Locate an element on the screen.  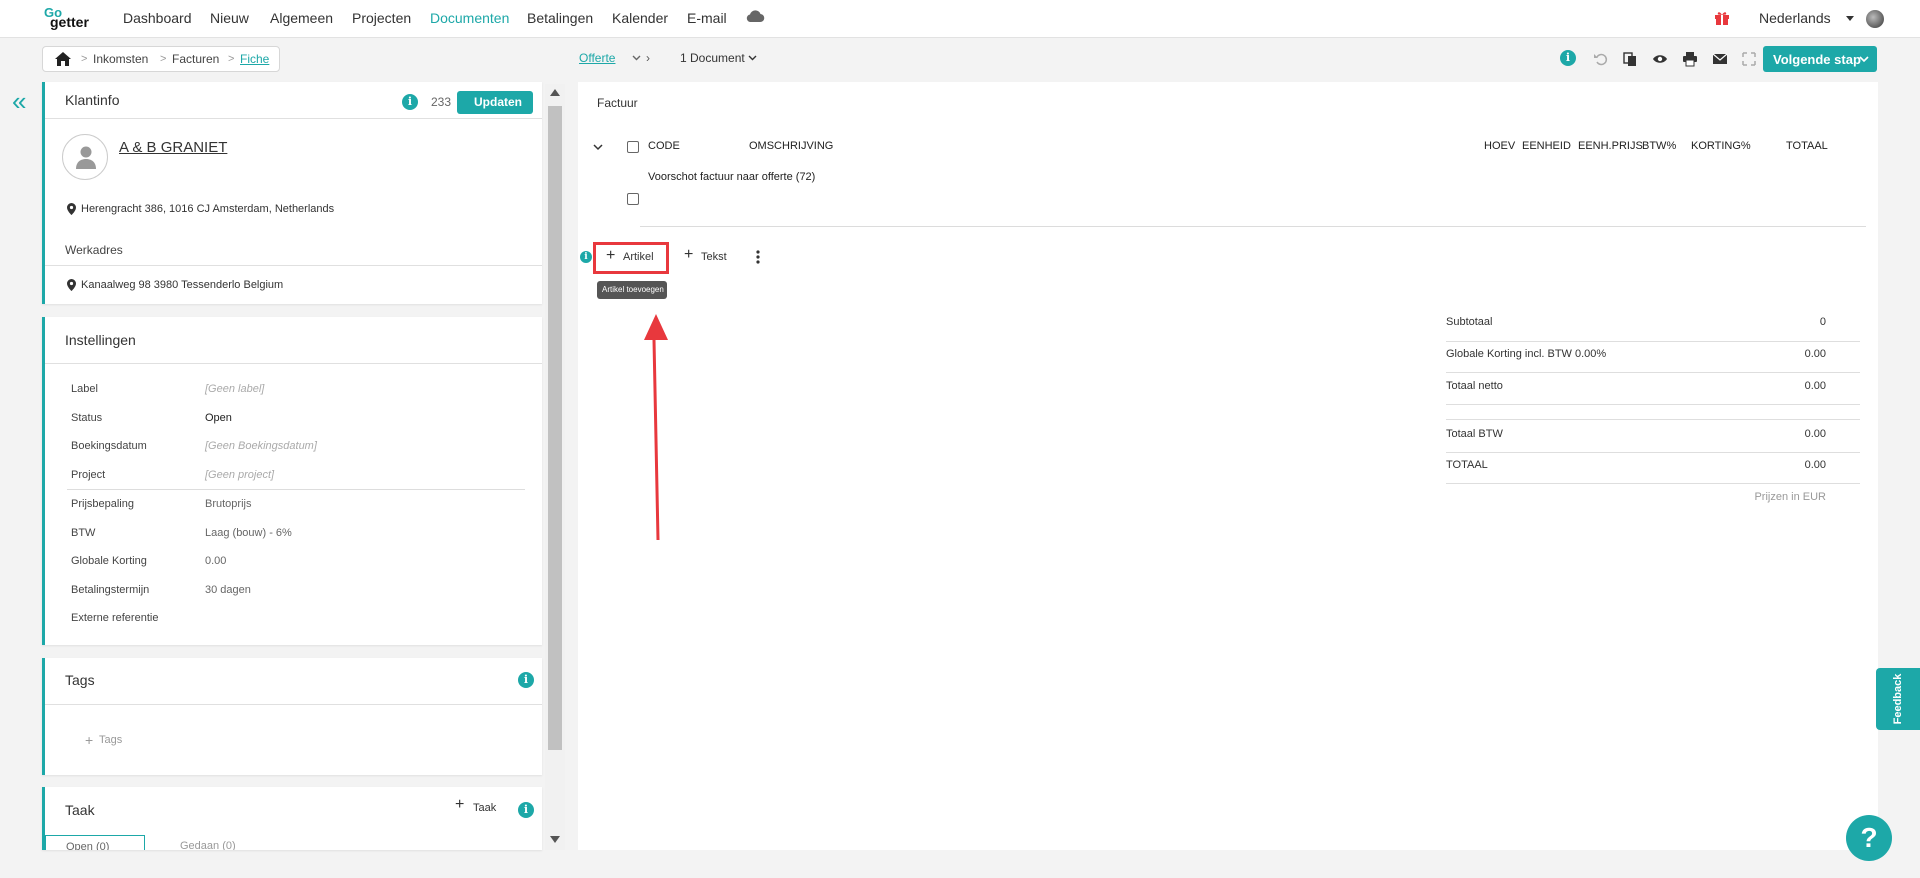
breadcrumb-facturen: Facturen is located at coordinates (195, 59).